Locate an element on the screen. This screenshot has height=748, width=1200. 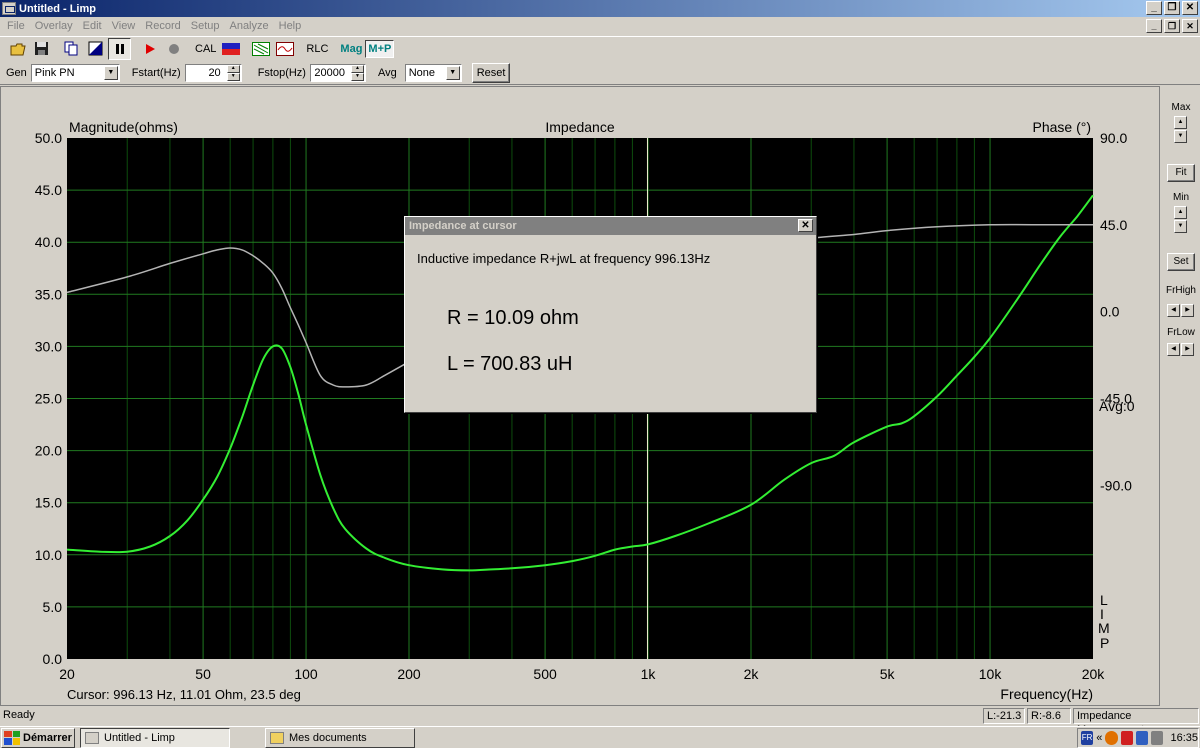
frlow-right-icon: ▶ is located at coordinates (1187, 349).